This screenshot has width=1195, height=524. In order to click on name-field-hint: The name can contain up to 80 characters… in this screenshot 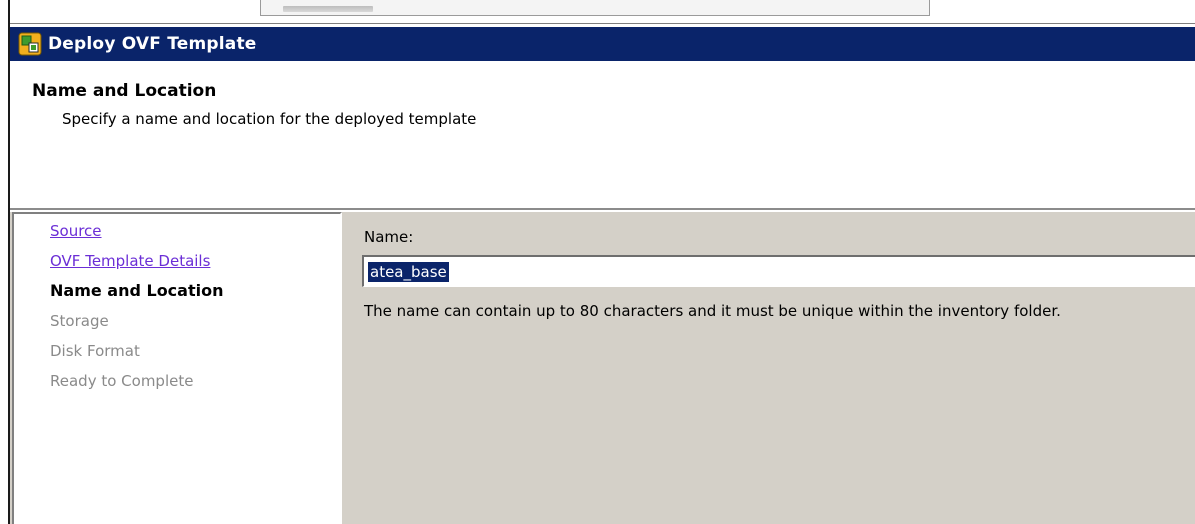, I will do `click(712, 311)`.